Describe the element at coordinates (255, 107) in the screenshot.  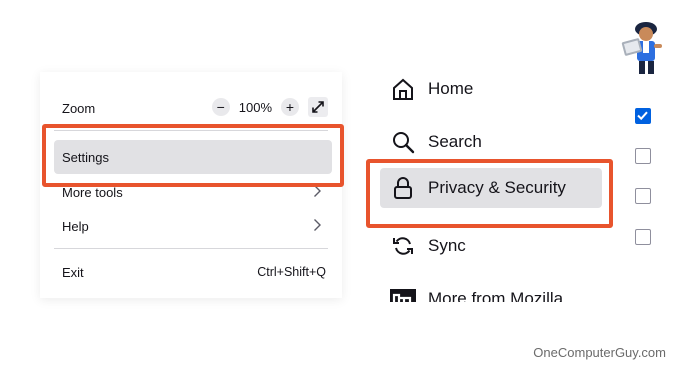
I see `zoom-value: 100%` at that location.